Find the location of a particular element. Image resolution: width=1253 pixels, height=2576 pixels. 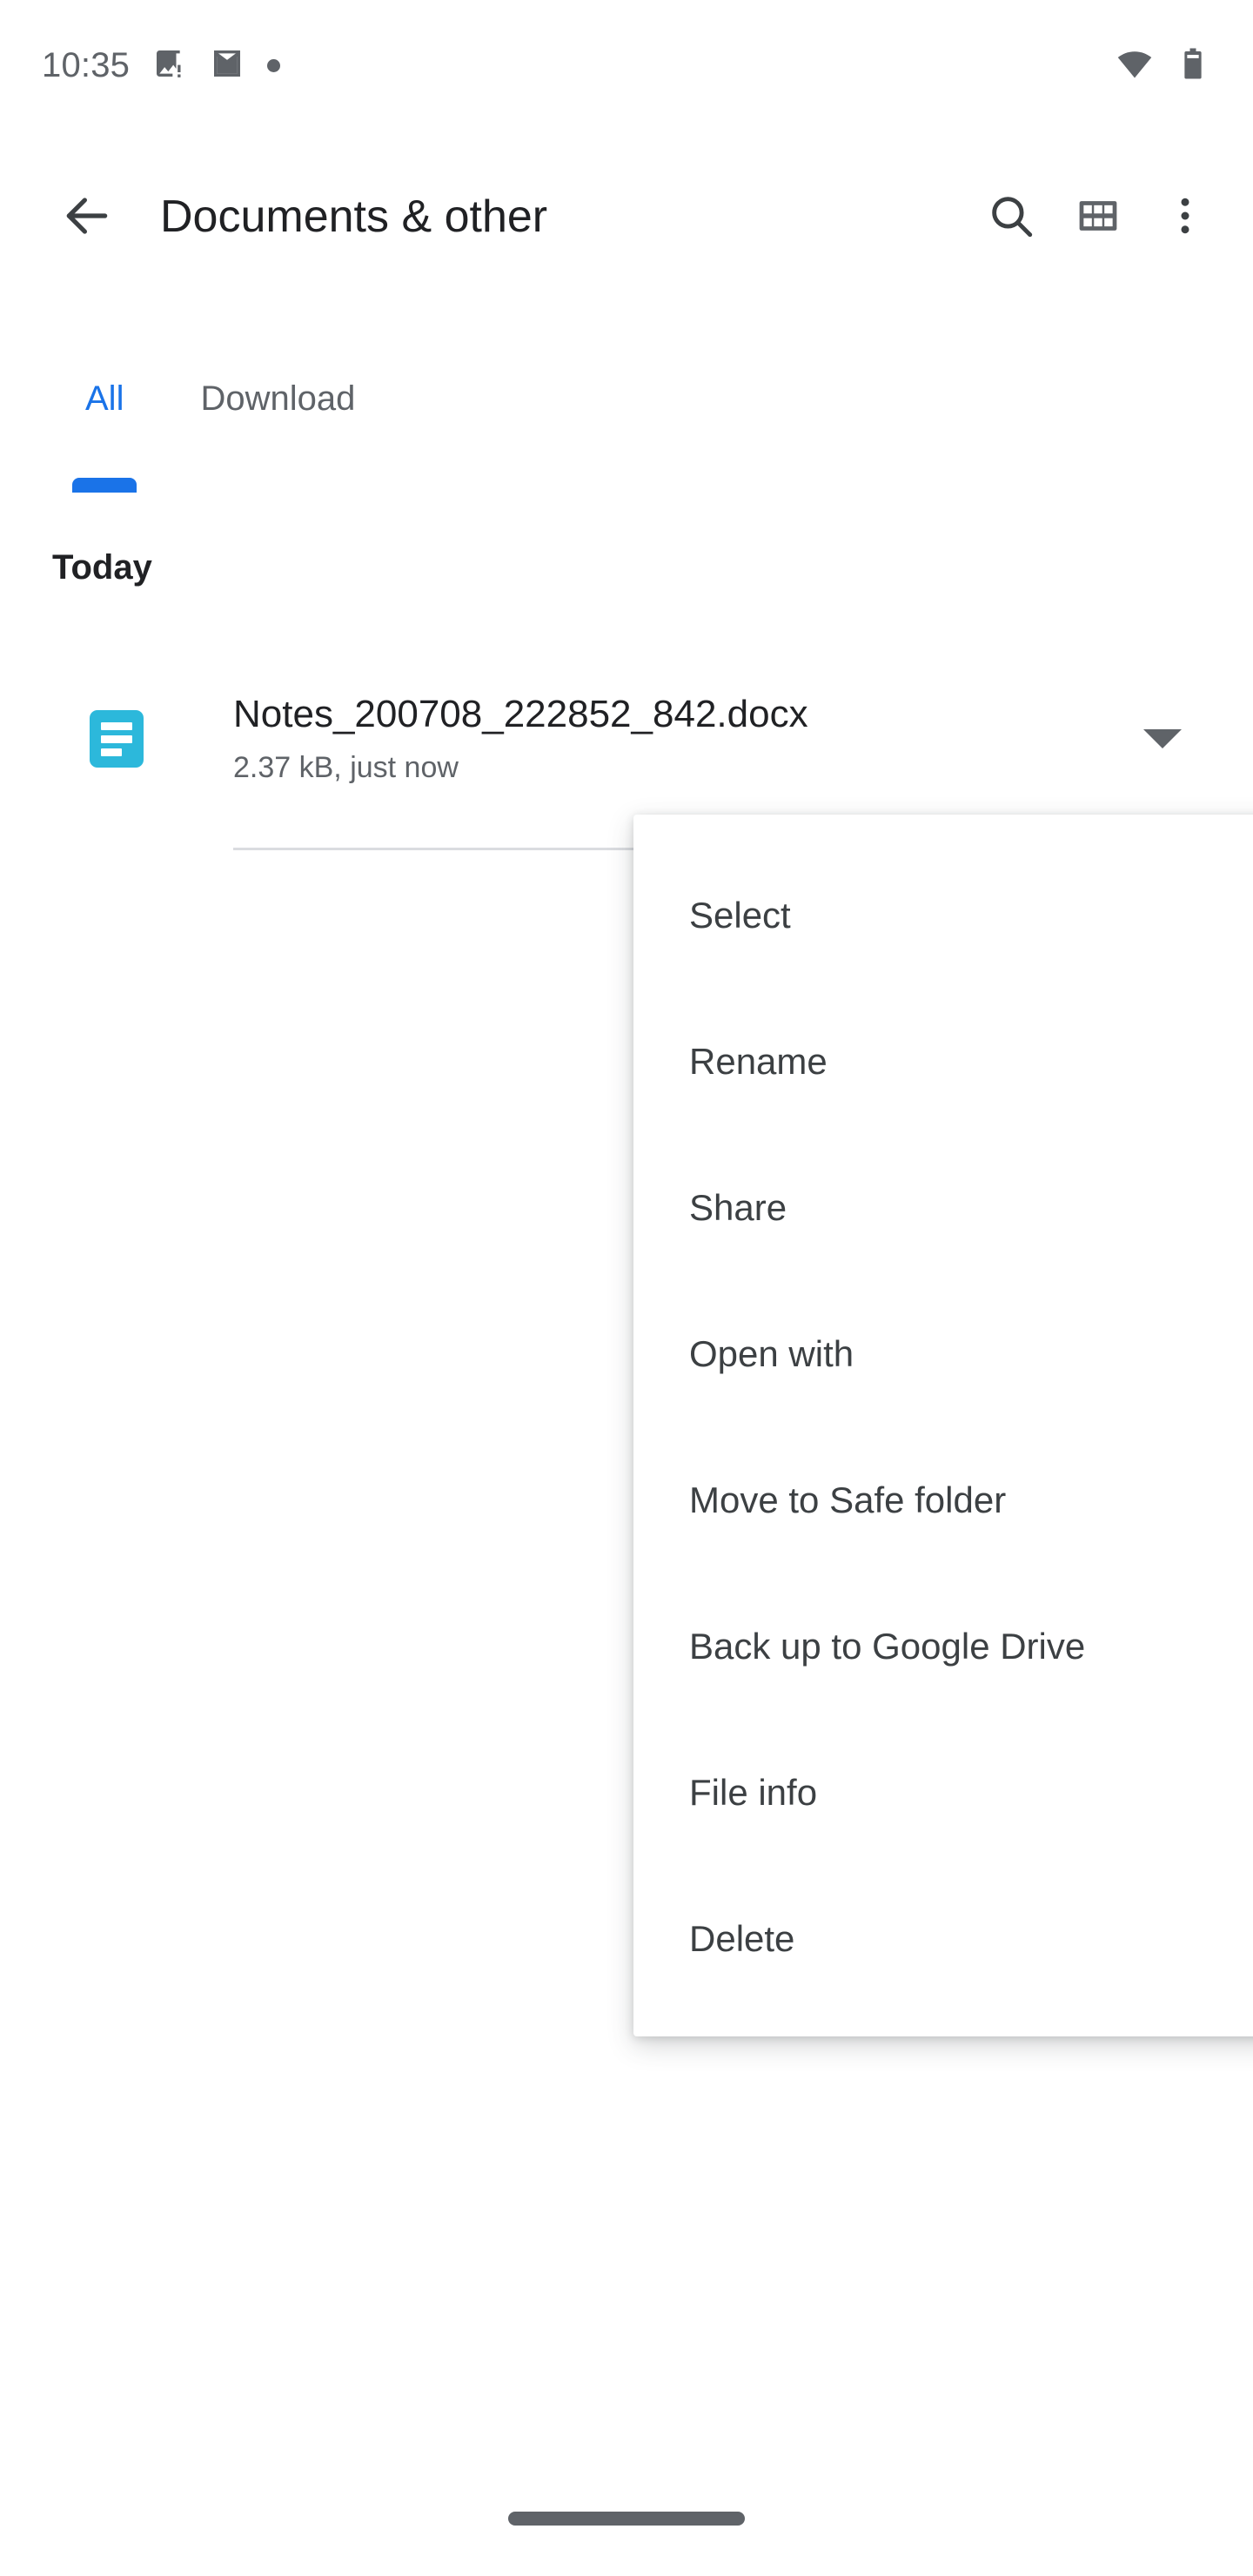

tab-download: Download is located at coordinates (277, 399).